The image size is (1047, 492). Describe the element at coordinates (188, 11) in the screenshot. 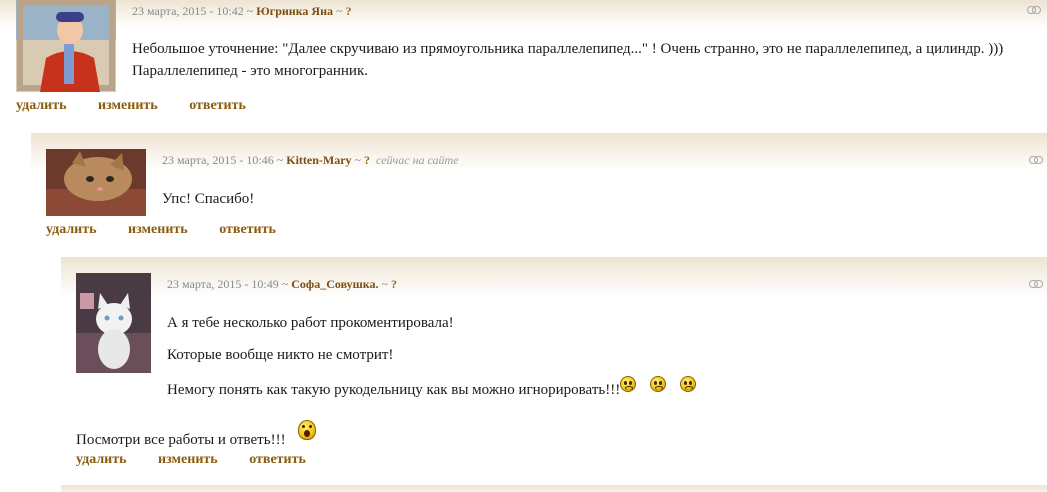

I see `comment-date: 23 марта, 2015 - 10:42` at that location.